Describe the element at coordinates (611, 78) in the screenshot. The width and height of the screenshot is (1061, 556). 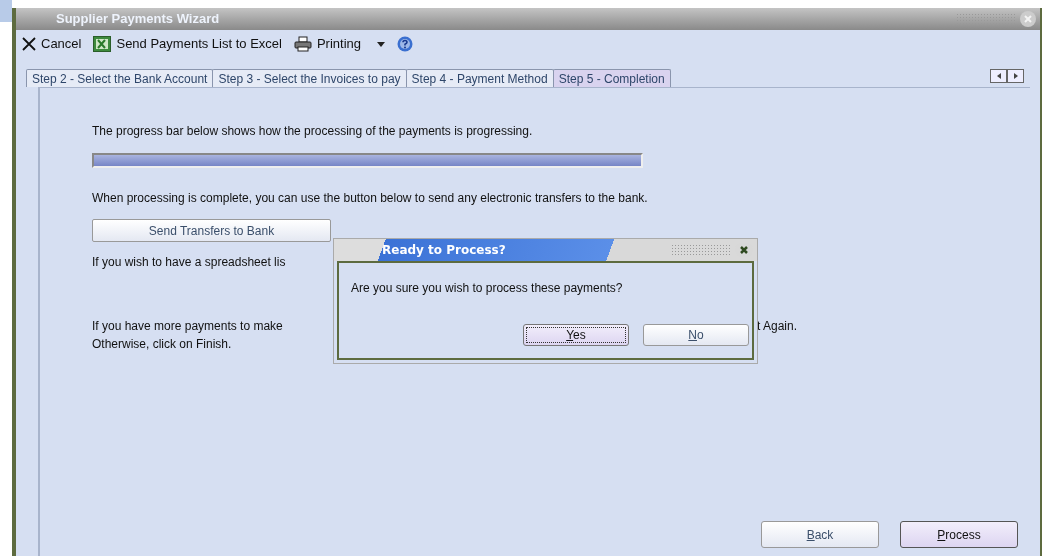
I see `tab: Step 5 - Completion` at that location.